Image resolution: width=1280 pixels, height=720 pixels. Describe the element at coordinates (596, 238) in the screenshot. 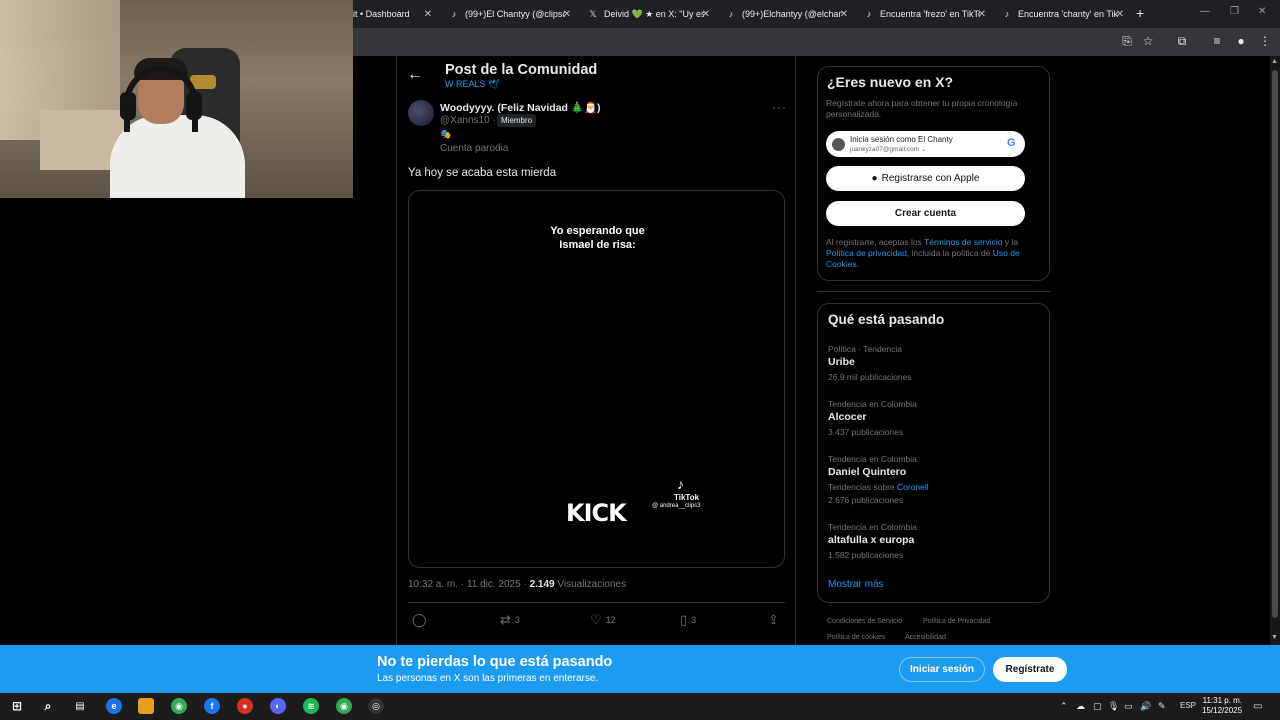

I see `video-caption: Yo esperando que Ismael de risa:` at that location.